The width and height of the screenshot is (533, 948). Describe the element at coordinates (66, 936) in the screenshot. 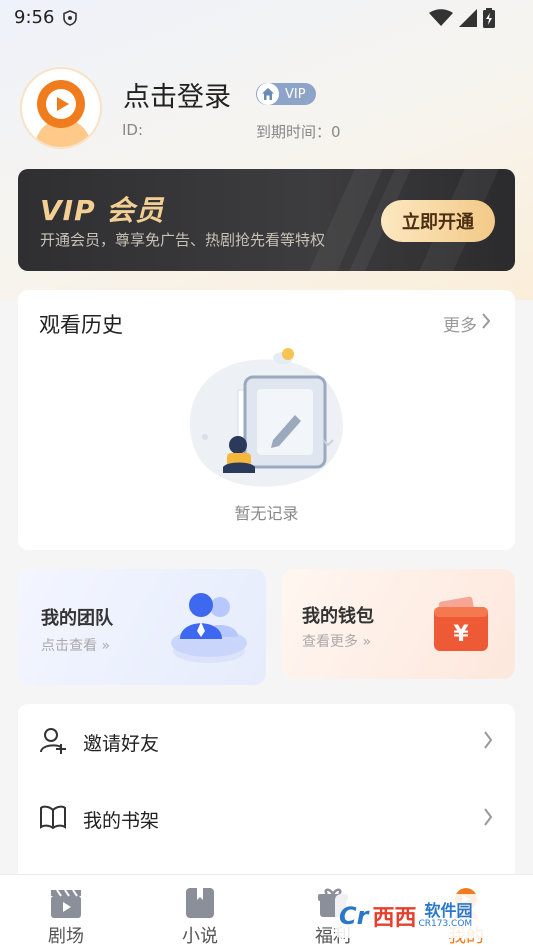

I see `tab-label: 剧场` at that location.